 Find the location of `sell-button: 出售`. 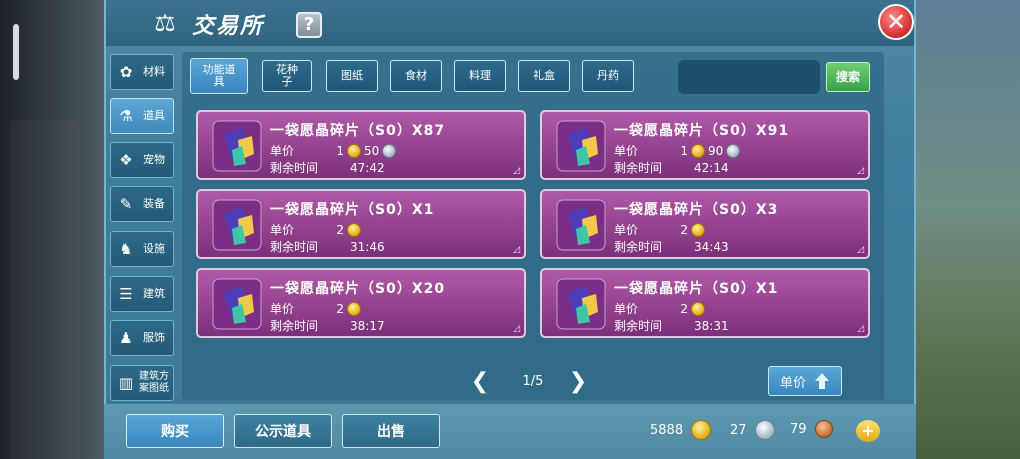

sell-button: 出售 is located at coordinates (391, 431).